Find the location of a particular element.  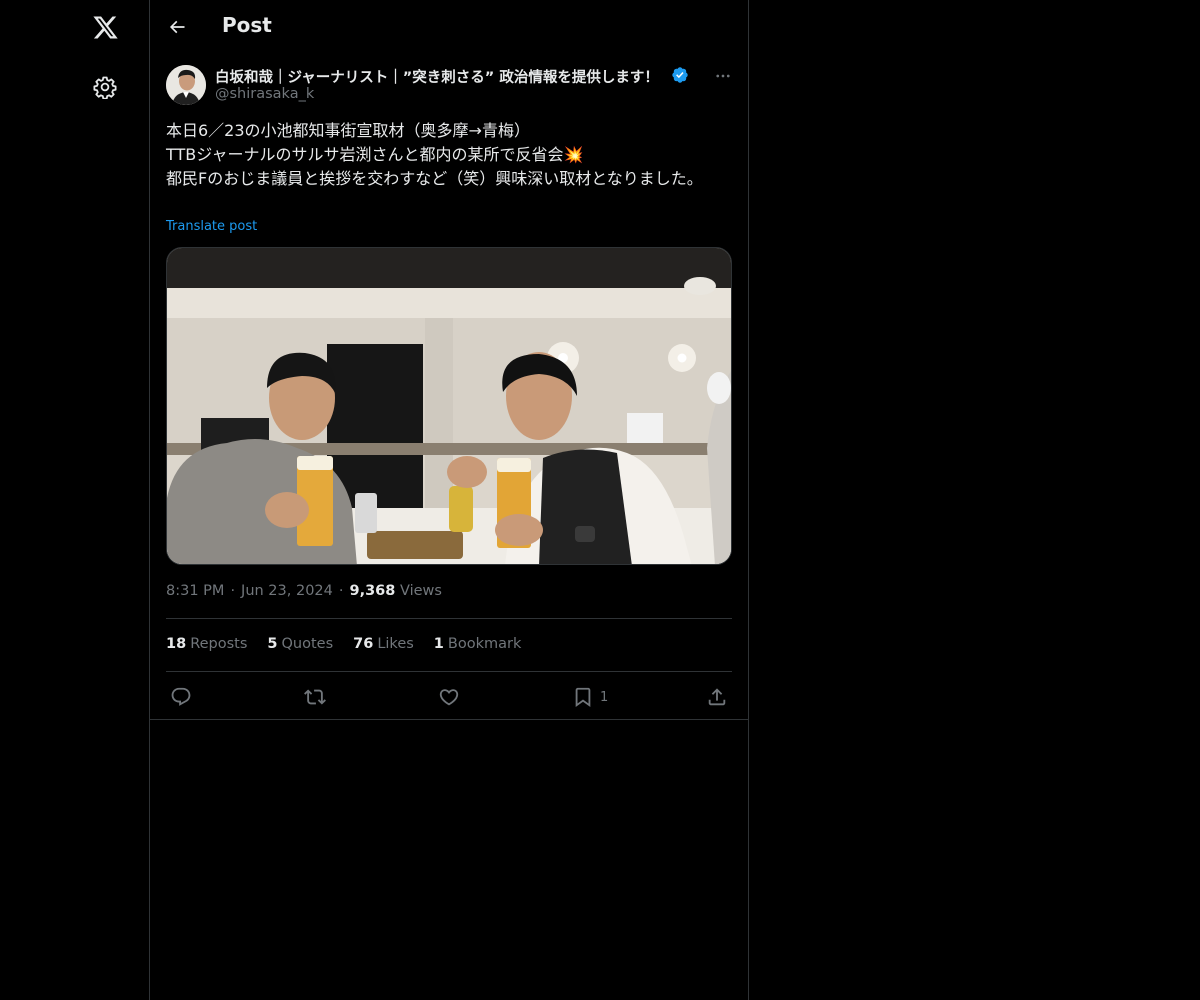

like-icon is located at coordinates (449, 697).